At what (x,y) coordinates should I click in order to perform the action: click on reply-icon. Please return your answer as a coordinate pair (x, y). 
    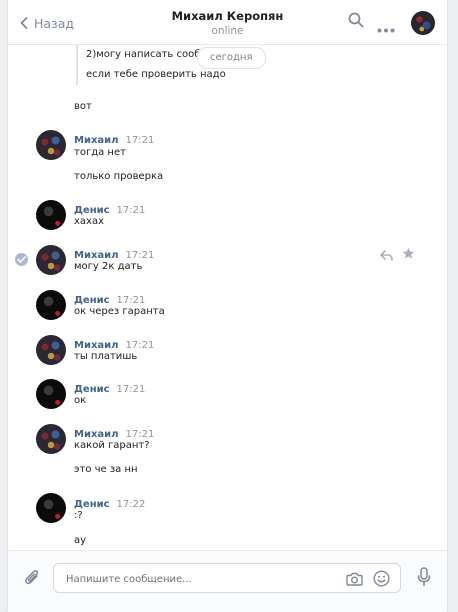
    Looking at the image, I should click on (386, 255).